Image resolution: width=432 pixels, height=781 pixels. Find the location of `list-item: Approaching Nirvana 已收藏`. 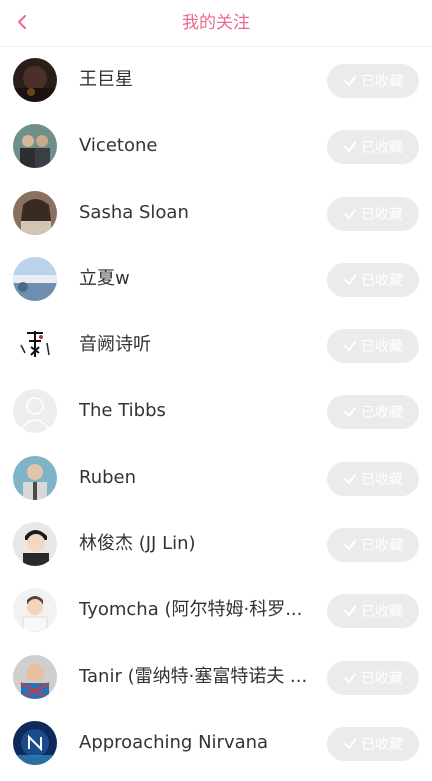

list-item: Approaching Nirvana 已收藏 is located at coordinates (216, 743).